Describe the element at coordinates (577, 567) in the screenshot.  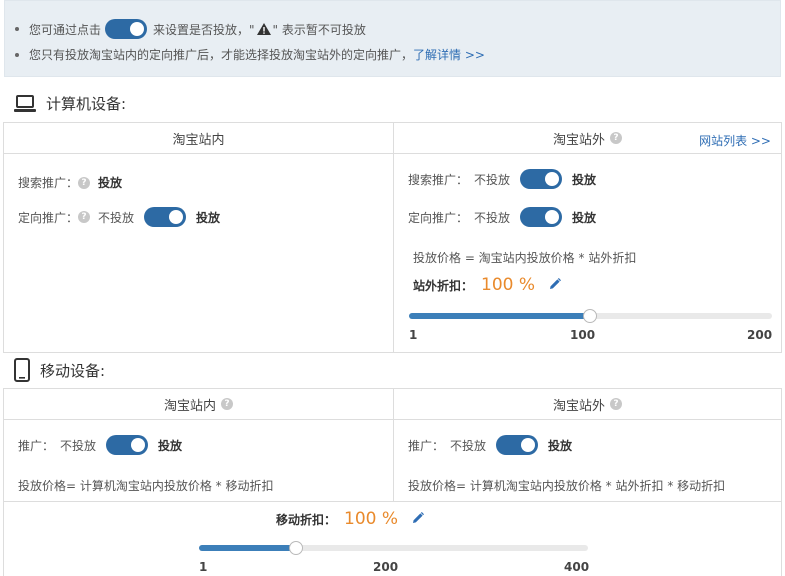
I see `slider-max-label: 400` at that location.